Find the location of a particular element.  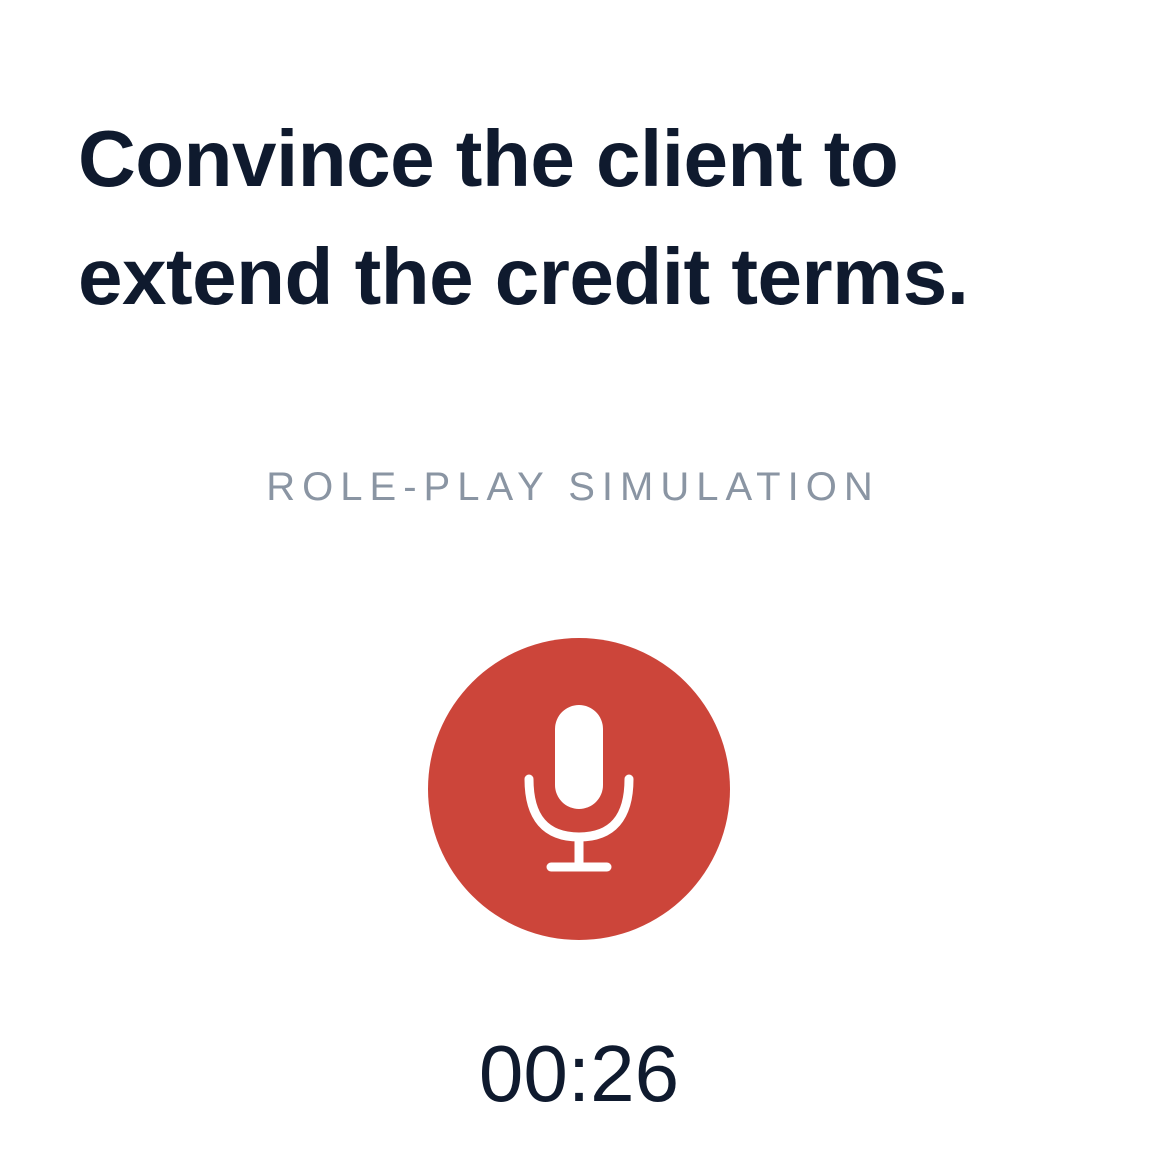

microphone-icon is located at coordinates (579, 789).